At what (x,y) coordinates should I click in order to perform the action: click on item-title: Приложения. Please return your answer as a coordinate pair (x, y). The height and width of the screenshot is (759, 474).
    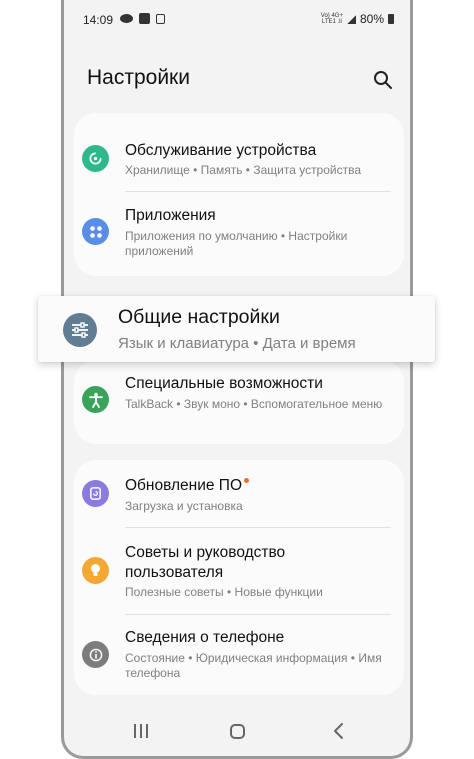
    Looking at the image, I should click on (170, 215).